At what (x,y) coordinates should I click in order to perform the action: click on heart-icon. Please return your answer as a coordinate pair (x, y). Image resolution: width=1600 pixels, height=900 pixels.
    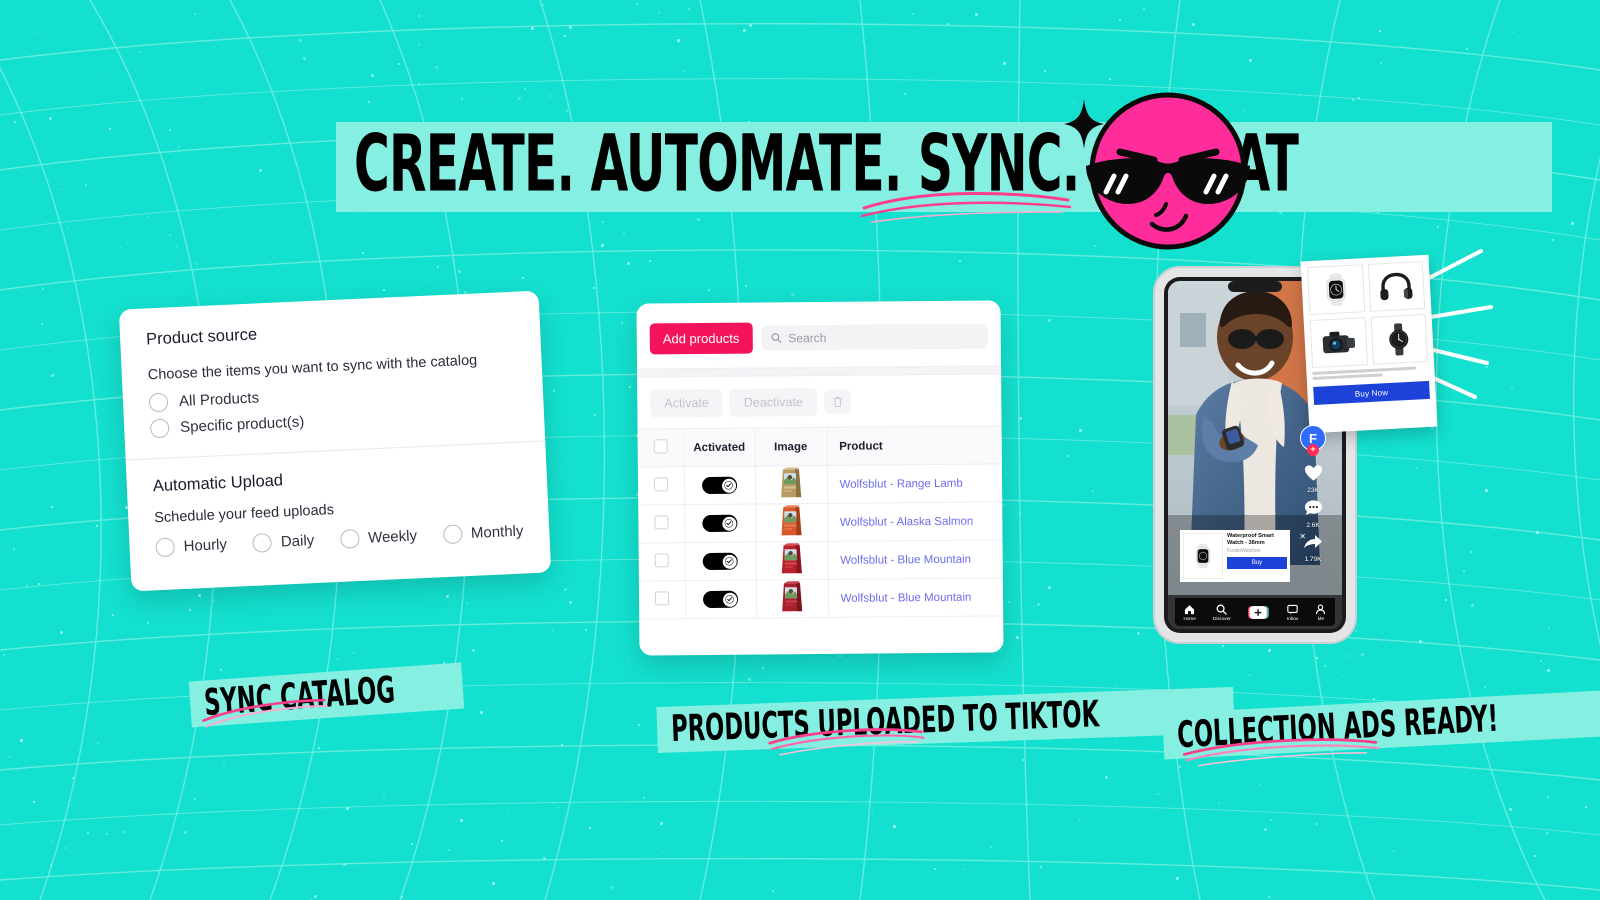
    Looking at the image, I should click on (1313, 473).